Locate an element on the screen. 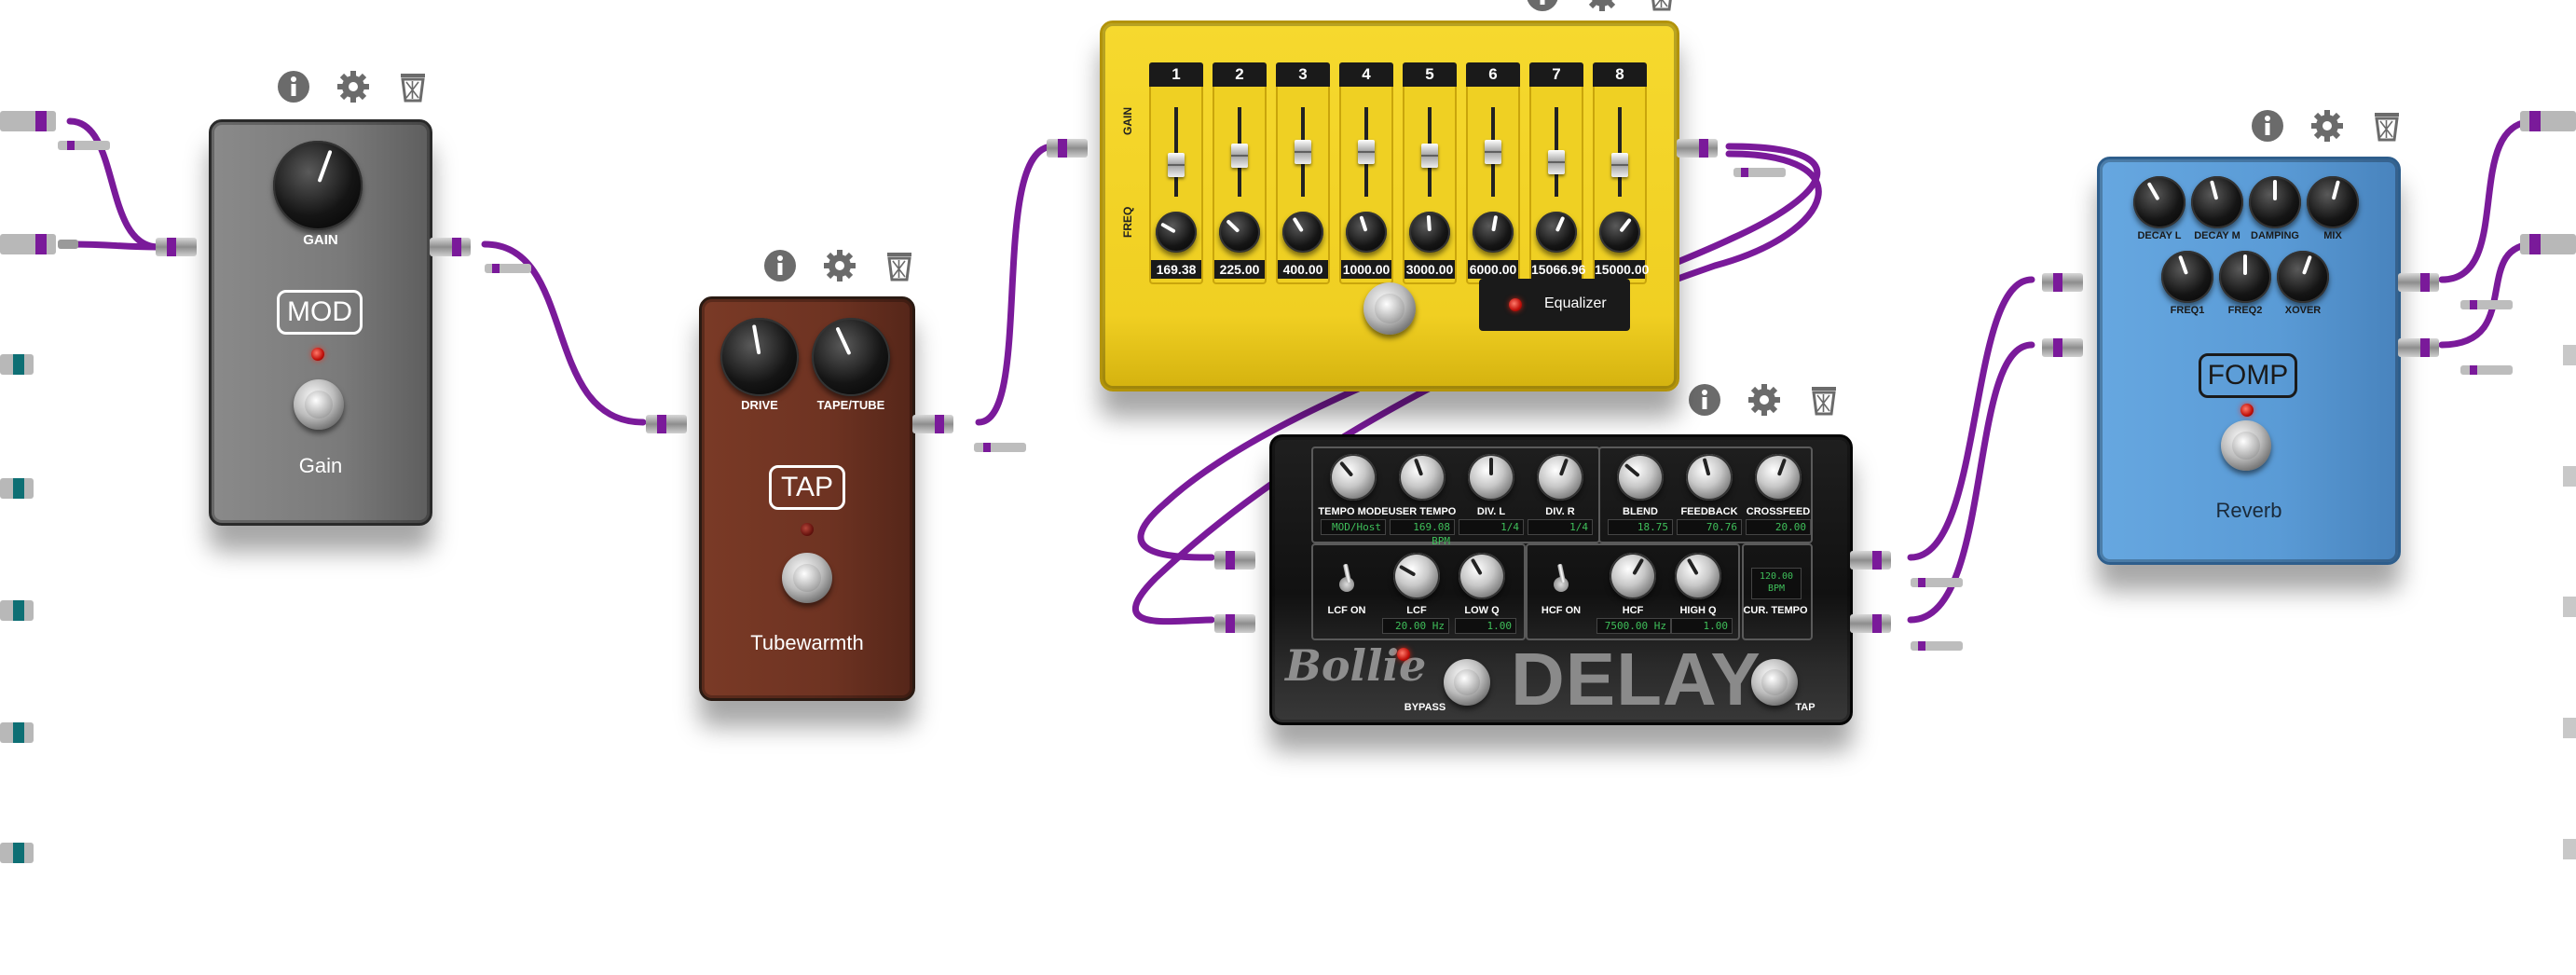 The width and height of the screenshot is (2576, 975). tap-footswitch is located at coordinates (1774, 683).